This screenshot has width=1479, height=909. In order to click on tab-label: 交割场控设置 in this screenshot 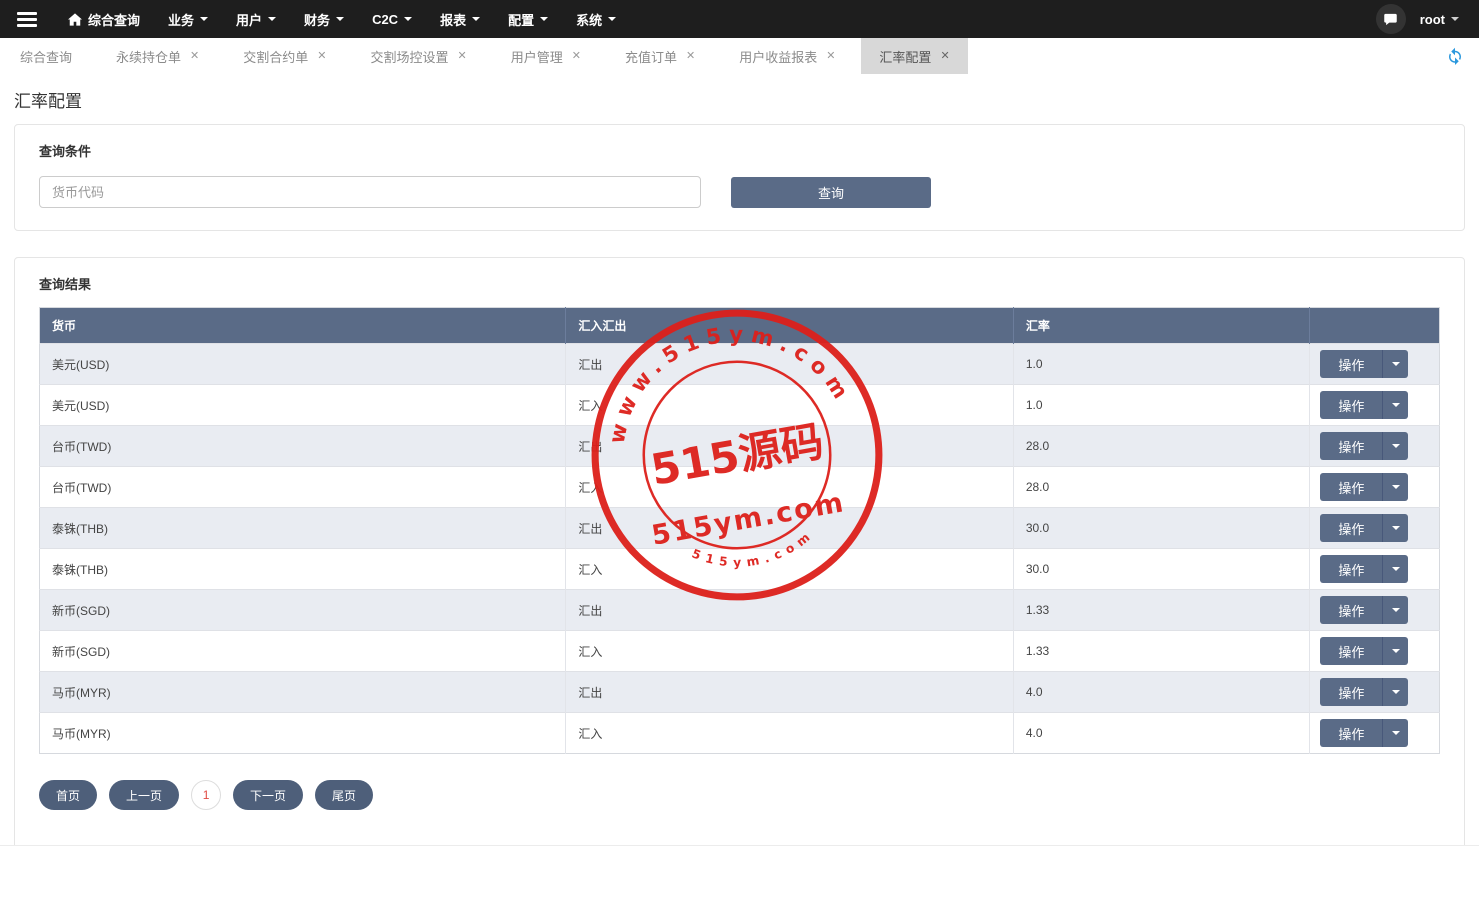, I will do `click(409, 57)`.